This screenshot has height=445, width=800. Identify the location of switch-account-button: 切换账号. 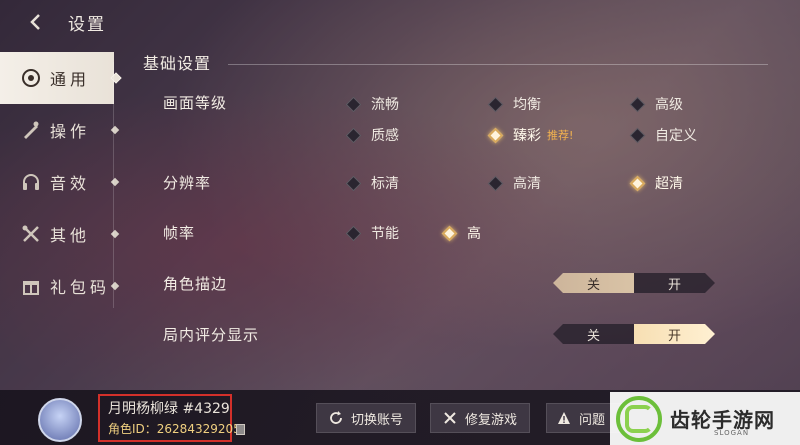
(366, 418).